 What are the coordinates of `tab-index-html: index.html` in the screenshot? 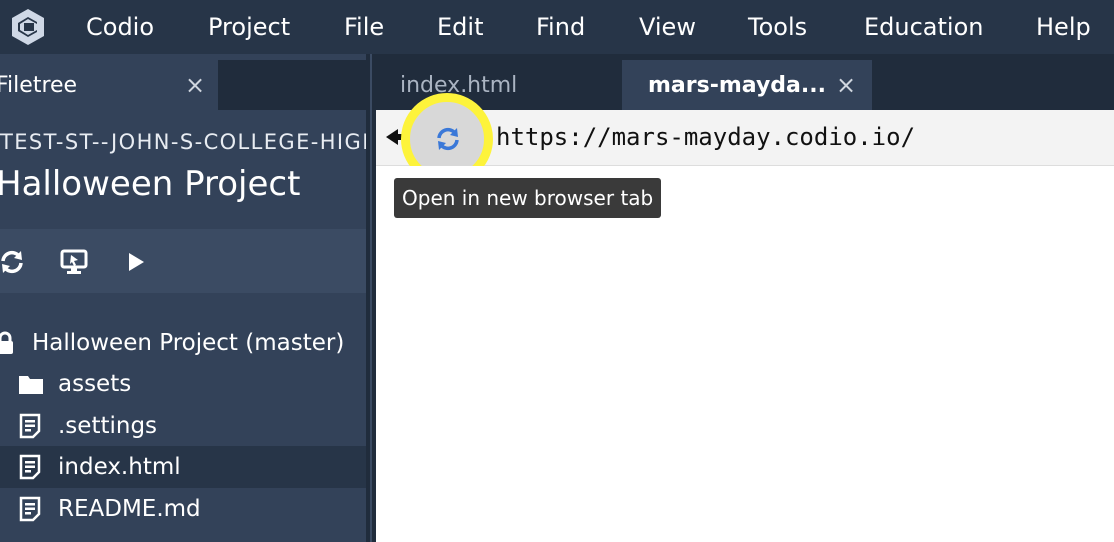 It's located at (499, 85).